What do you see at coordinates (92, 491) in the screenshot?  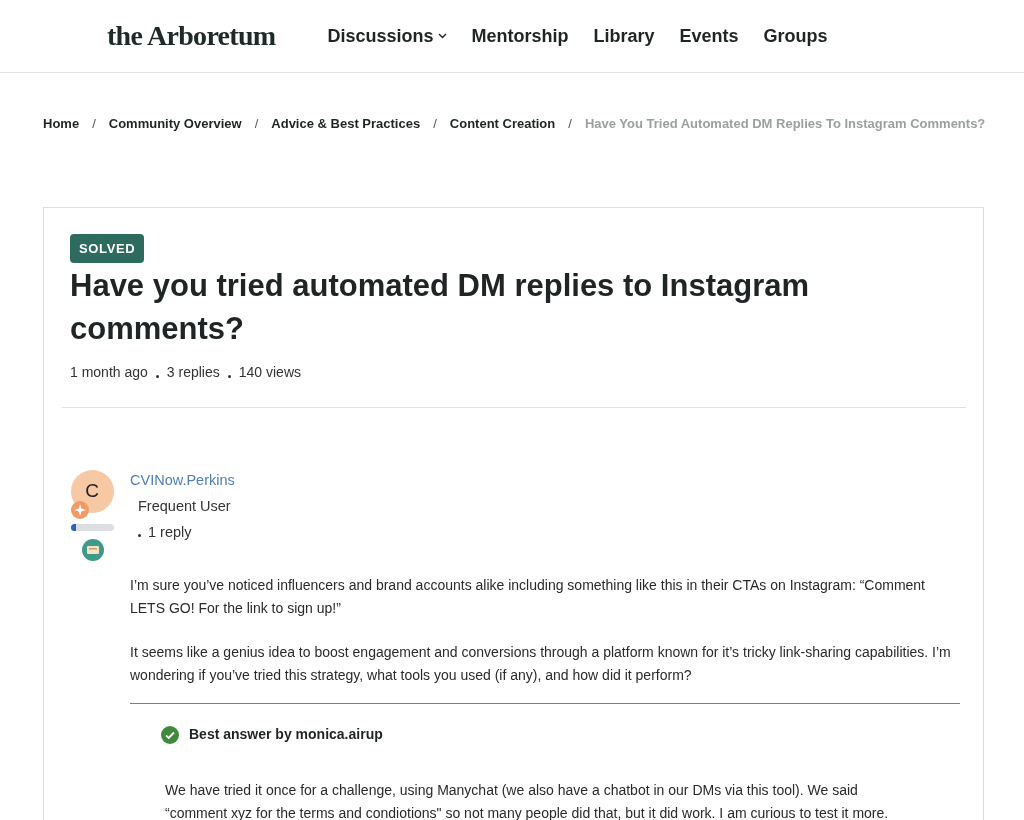 I see `user-avatar: C` at bounding box center [92, 491].